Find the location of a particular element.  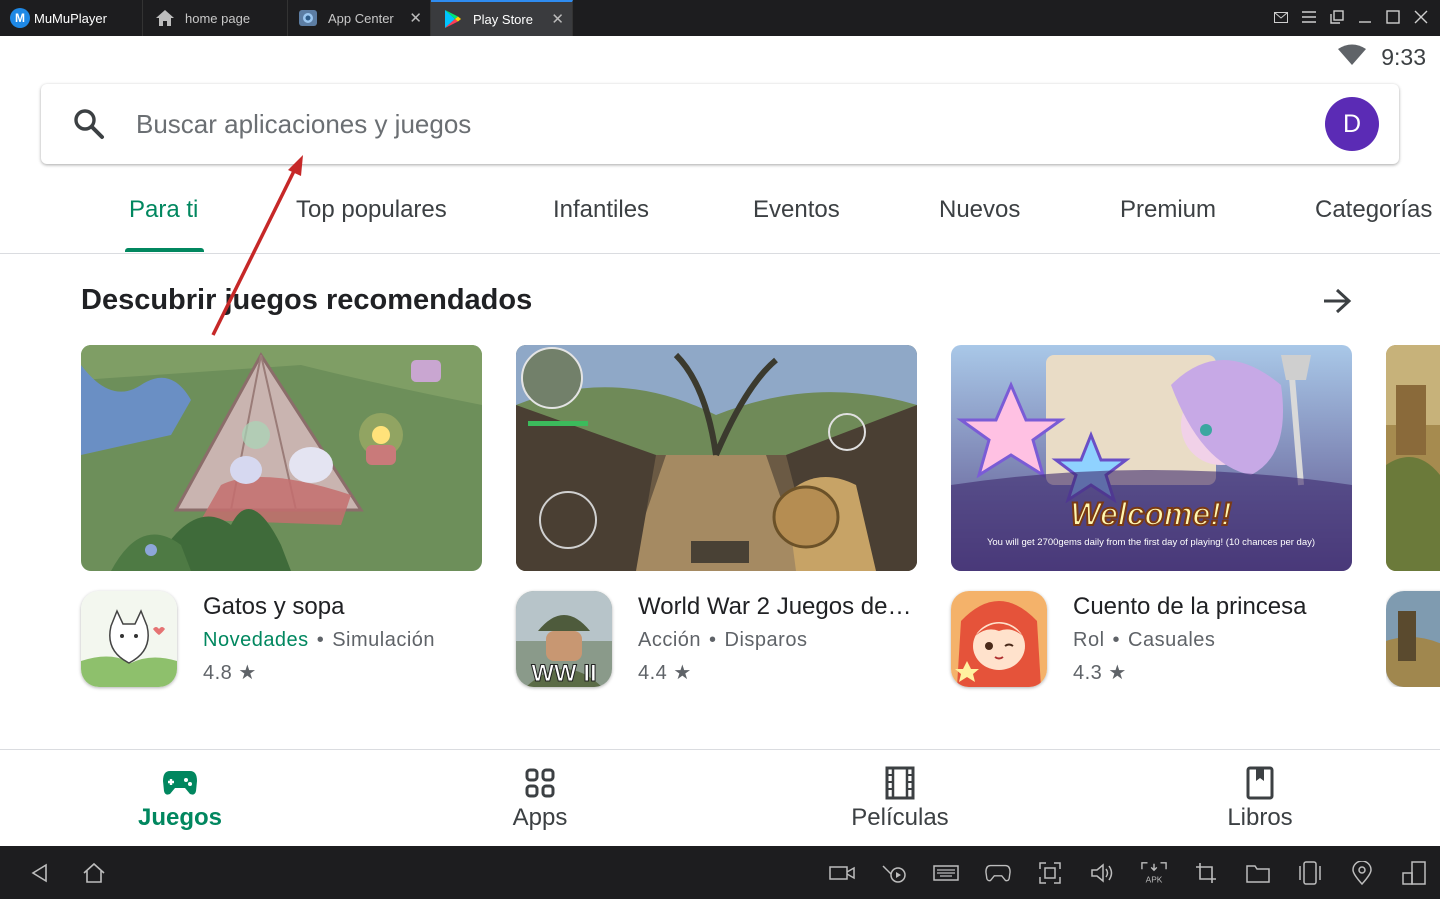

game-card-partial is located at coordinates (1413, 516).